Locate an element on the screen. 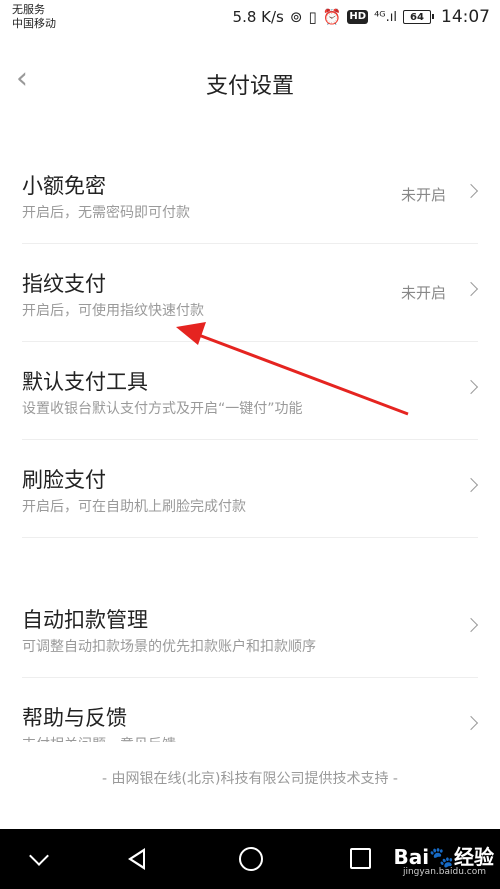 This screenshot has height=889, width=500. annotation-arrow-head is located at coordinates (191, 333).